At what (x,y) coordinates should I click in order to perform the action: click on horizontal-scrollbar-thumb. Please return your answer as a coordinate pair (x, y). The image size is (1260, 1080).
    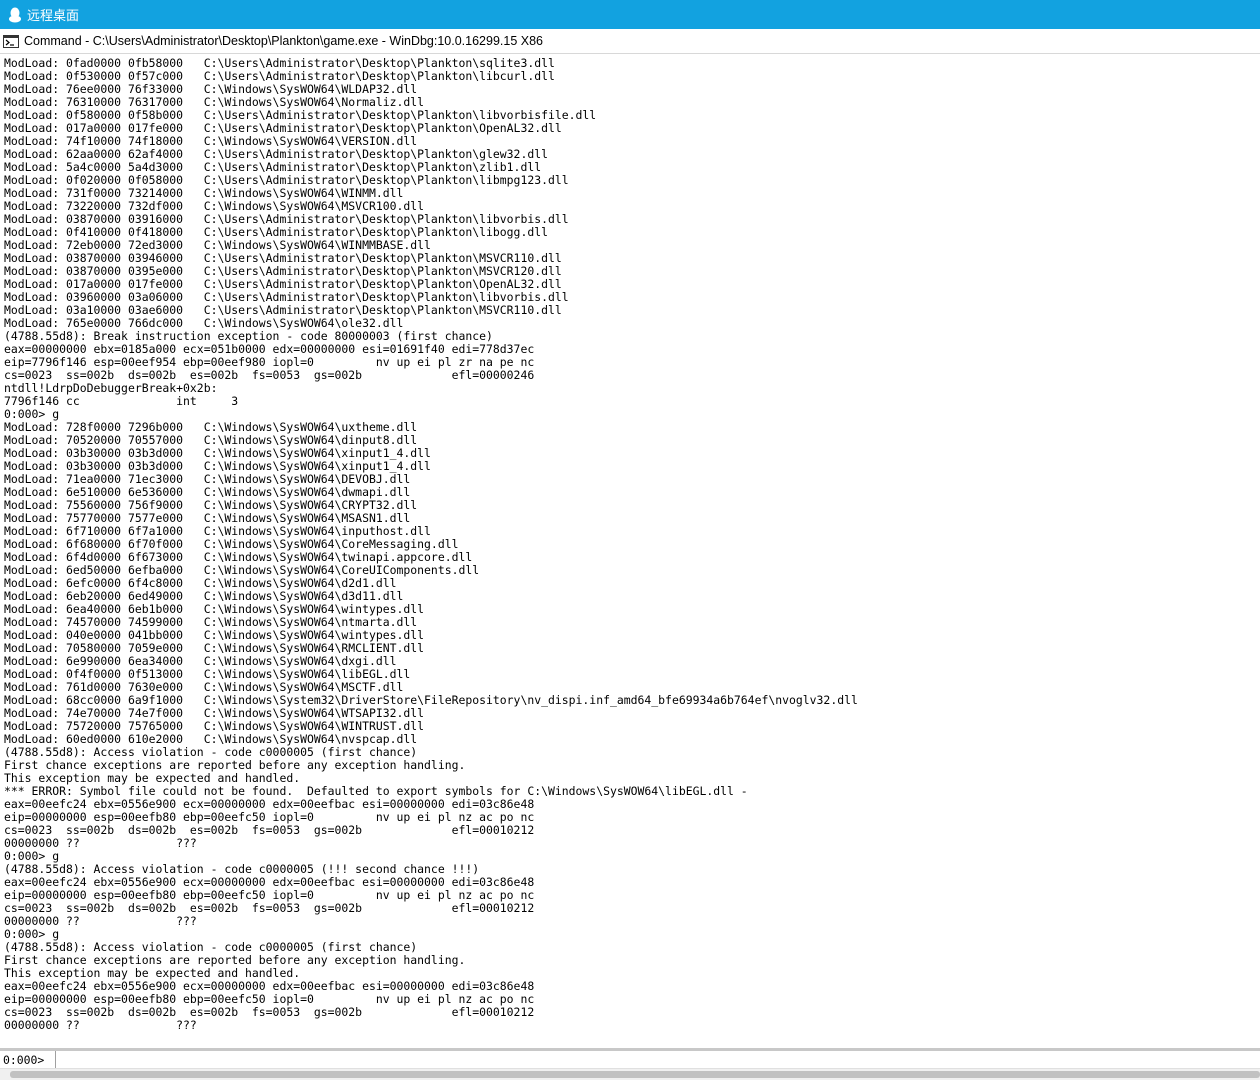
    Looking at the image, I should click on (635, 1074).